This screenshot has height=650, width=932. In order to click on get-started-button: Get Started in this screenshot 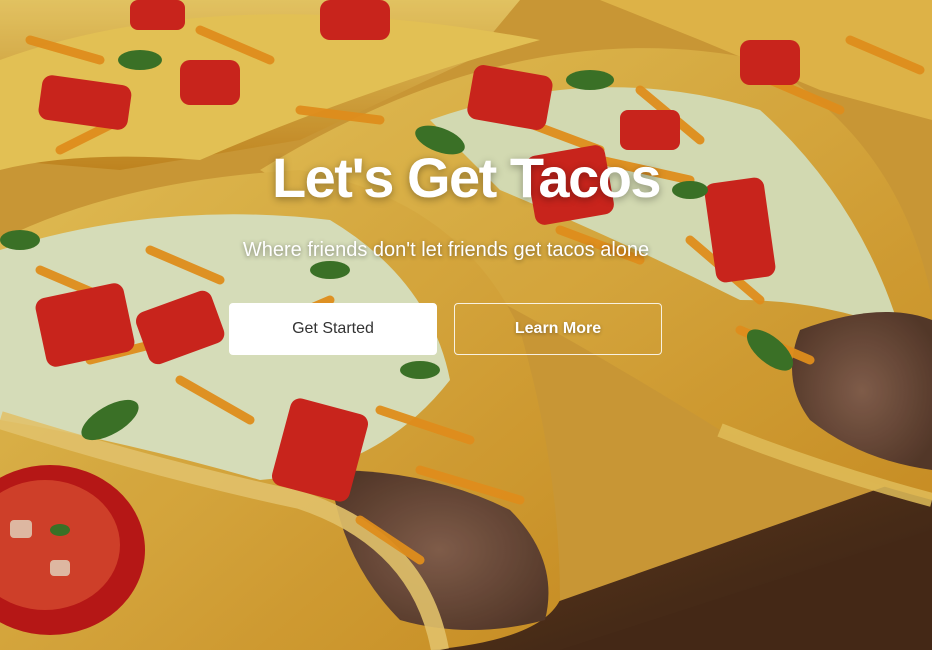, I will do `click(333, 329)`.